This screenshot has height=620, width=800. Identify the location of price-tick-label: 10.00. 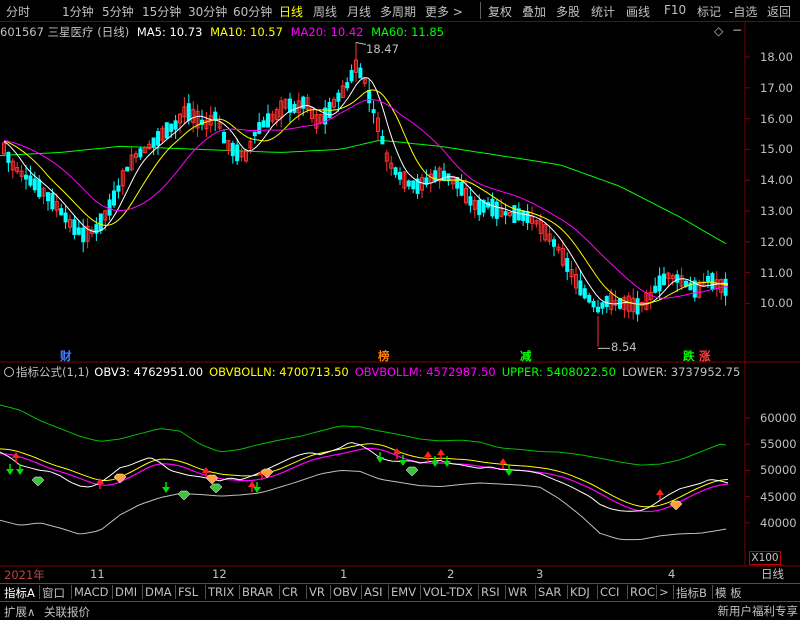
(776, 303).